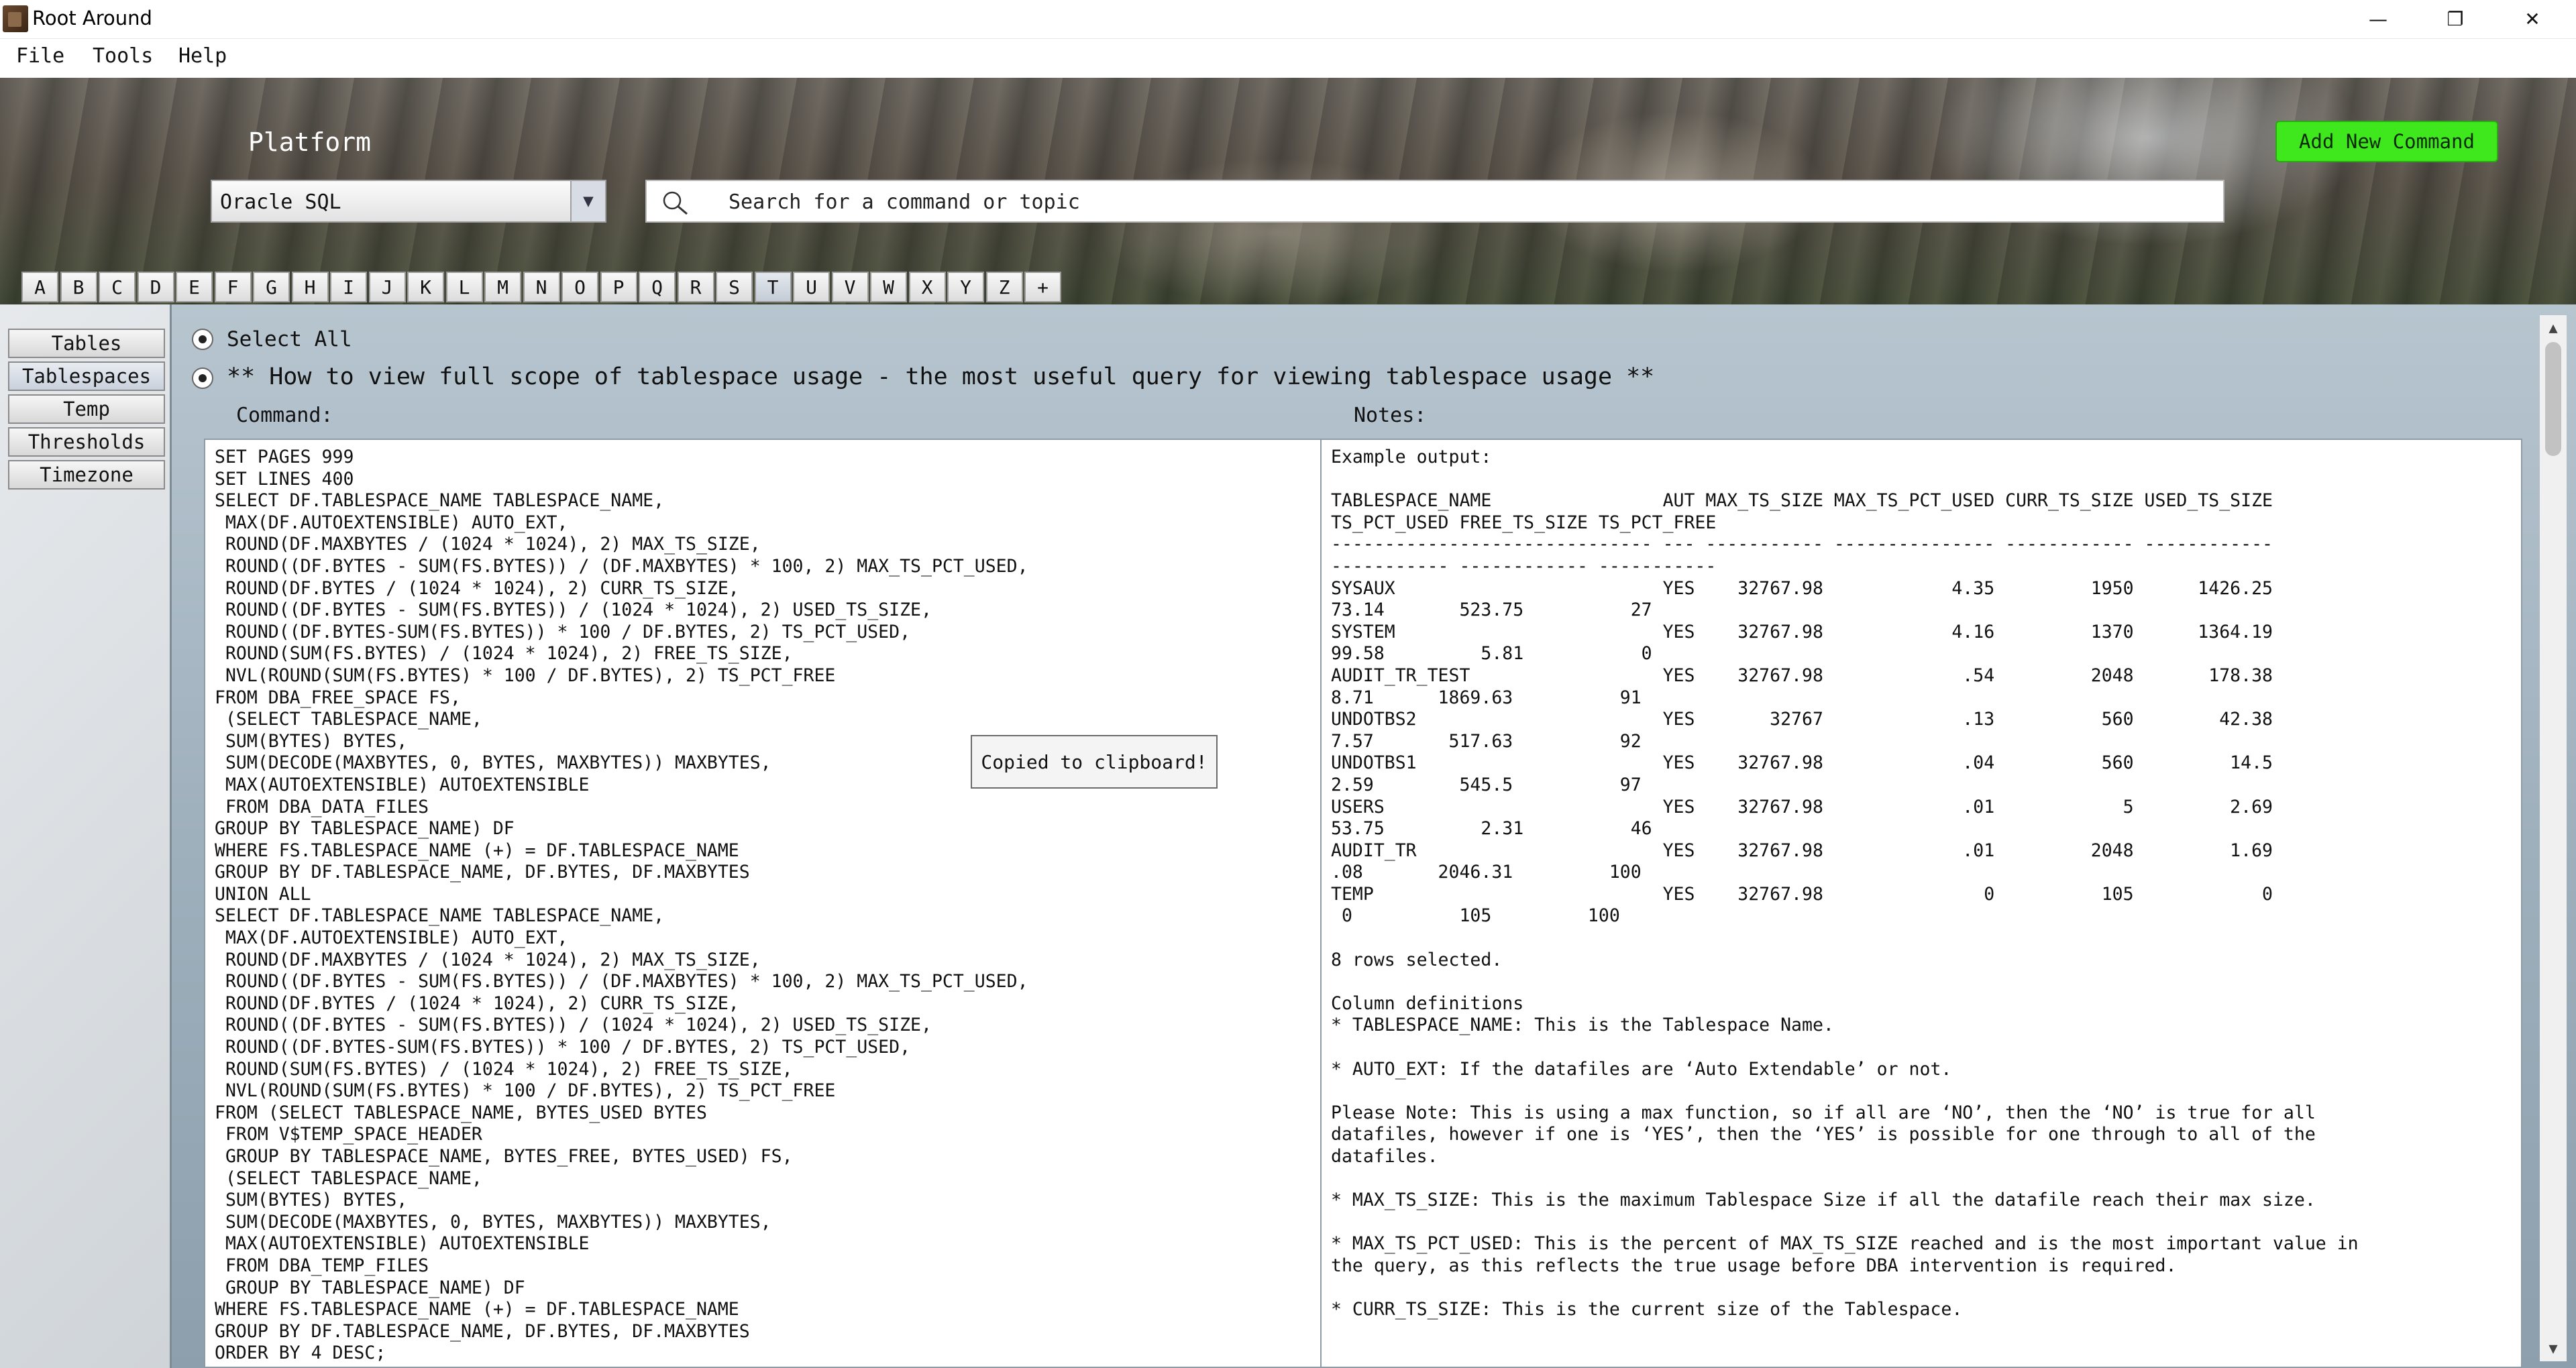  I want to click on letter-button-x: X, so click(927, 287).